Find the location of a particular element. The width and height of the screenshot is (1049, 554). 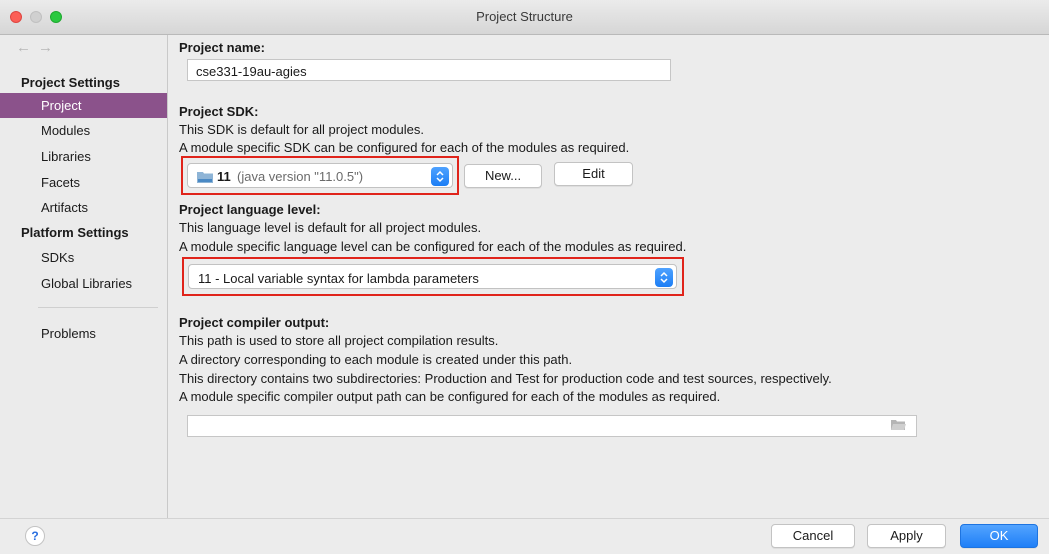

help-button: ? is located at coordinates (35, 536).